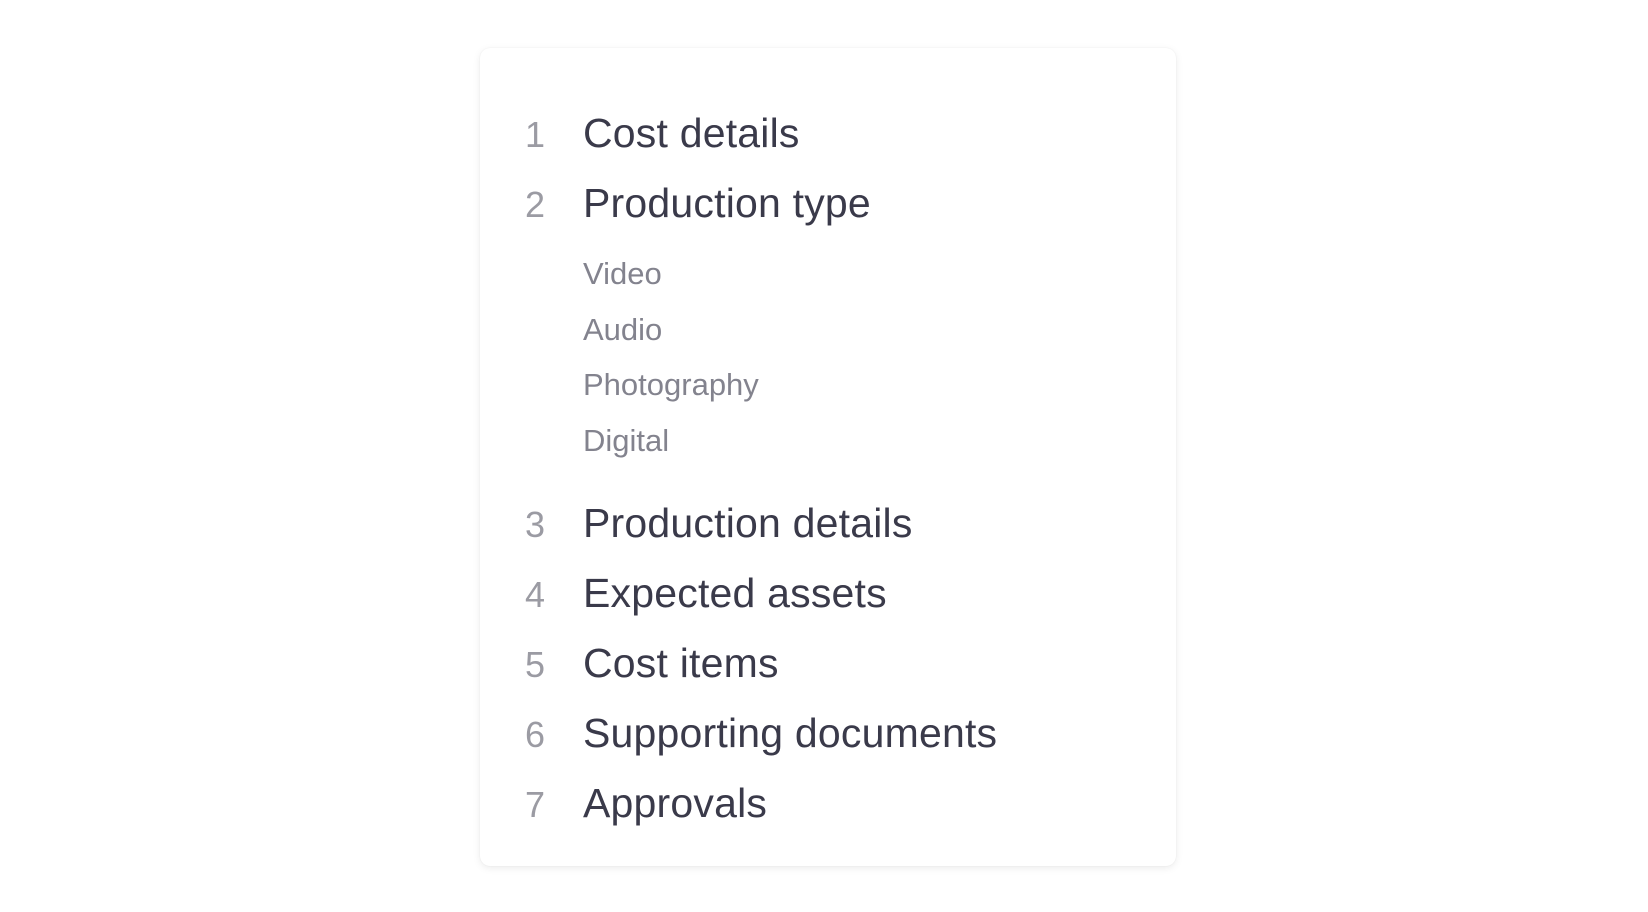 The image size is (1648, 912). What do you see at coordinates (828, 133) in the screenshot?
I see `step-cost-details: 1 Cost details` at bounding box center [828, 133].